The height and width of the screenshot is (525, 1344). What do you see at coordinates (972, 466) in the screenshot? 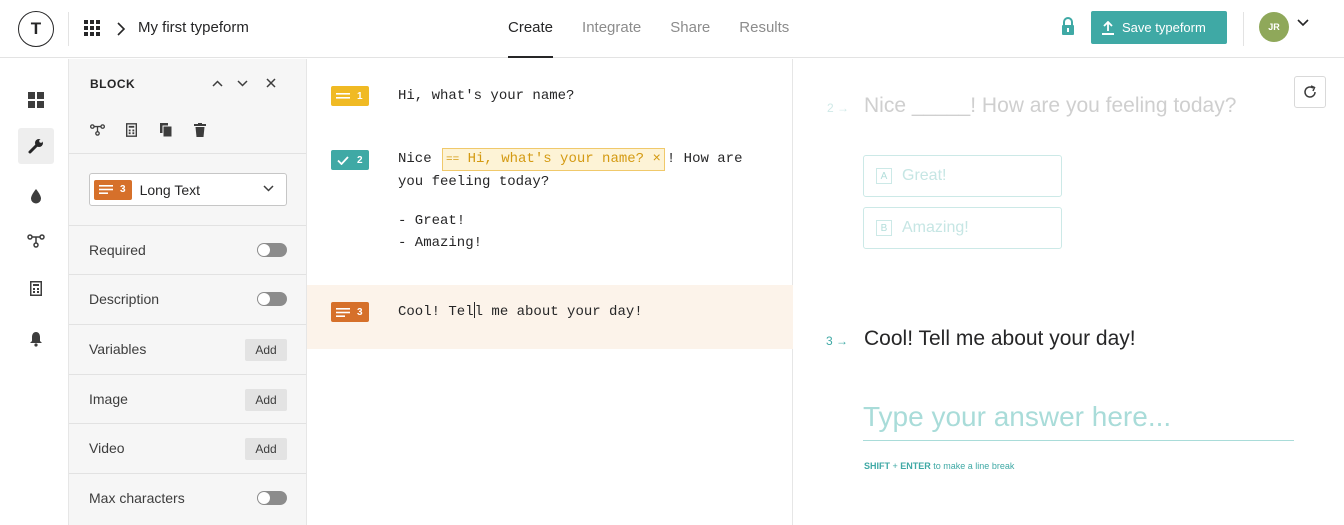
I see `hint-text: to make a line break` at bounding box center [972, 466].